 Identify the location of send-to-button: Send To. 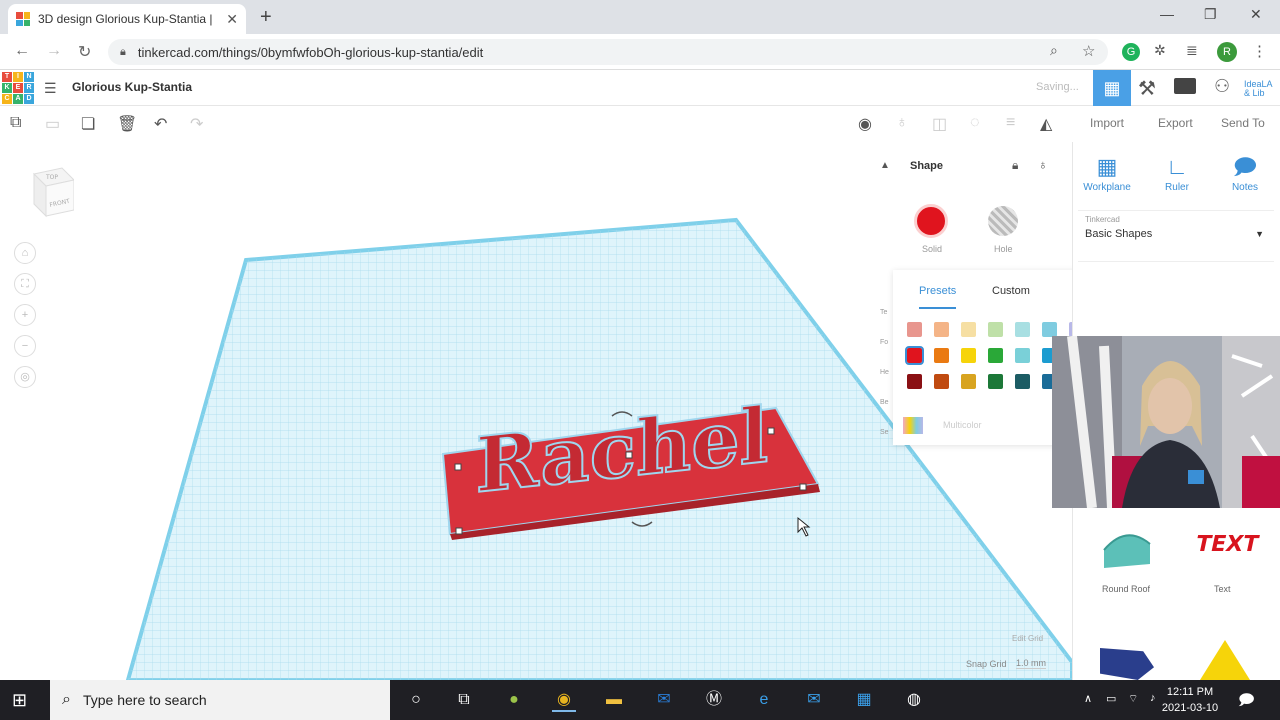
(1243, 123).